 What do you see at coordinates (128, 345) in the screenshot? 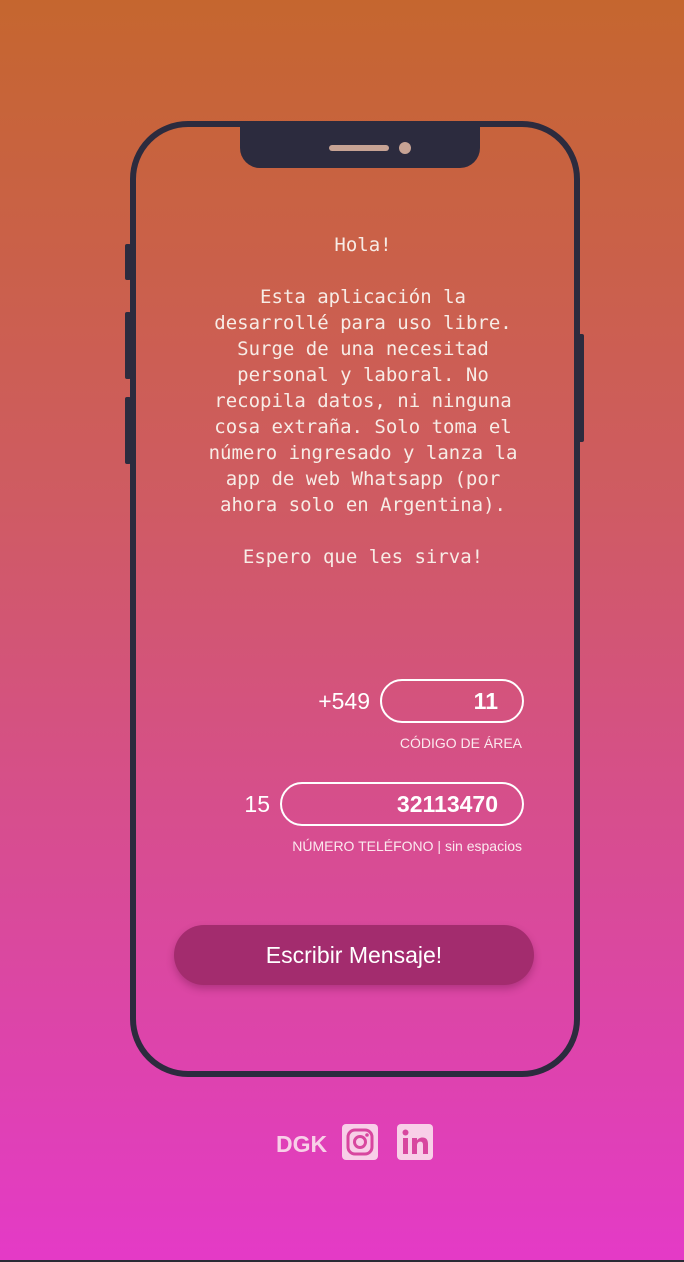
I see `phone-volume-up-button` at bounding box center [128, 345].